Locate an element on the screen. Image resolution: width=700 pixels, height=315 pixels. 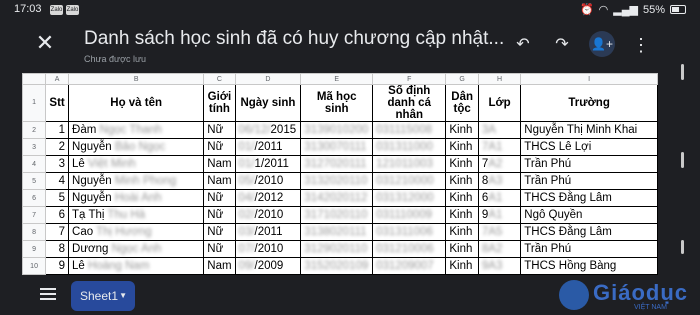
row-number: 8 is located at coordinates (34, 232).